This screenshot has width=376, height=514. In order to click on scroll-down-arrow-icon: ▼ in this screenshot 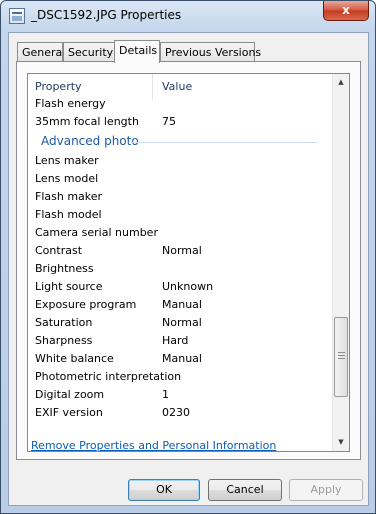, I will do `click(341, 442)`.